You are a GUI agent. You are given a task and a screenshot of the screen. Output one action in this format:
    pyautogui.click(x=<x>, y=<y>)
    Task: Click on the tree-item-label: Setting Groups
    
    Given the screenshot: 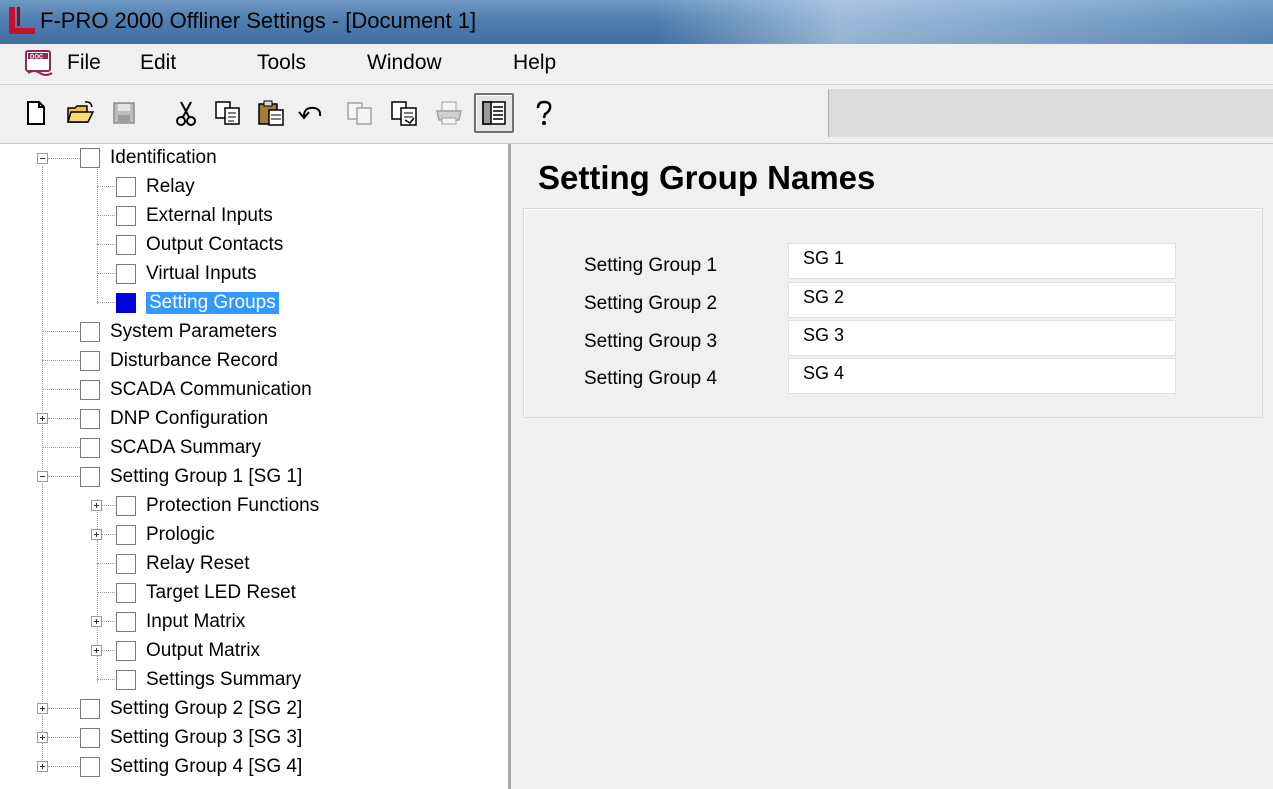 What is the action you would take?
    pyautogui.click(x=212, y=303)
    